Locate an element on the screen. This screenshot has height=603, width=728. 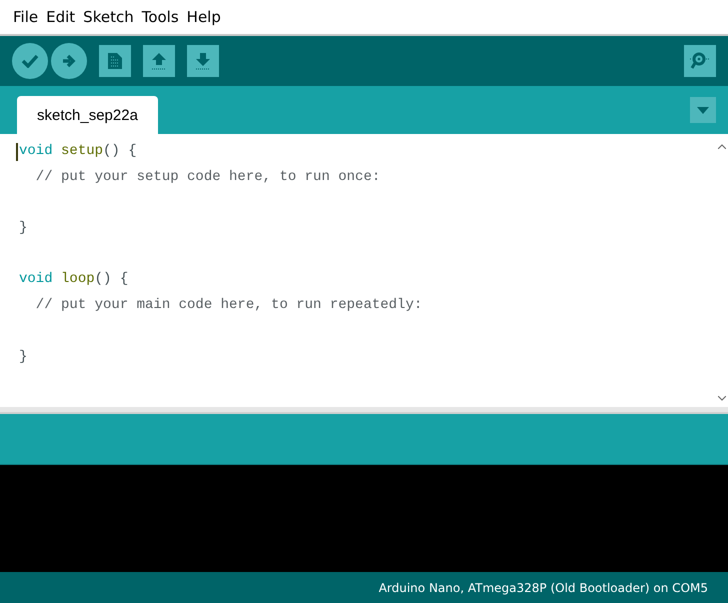
board-info: Arduino Nano, ATmega328P (Old Bootloader) on COM5 is located at coordinates (543, 587).